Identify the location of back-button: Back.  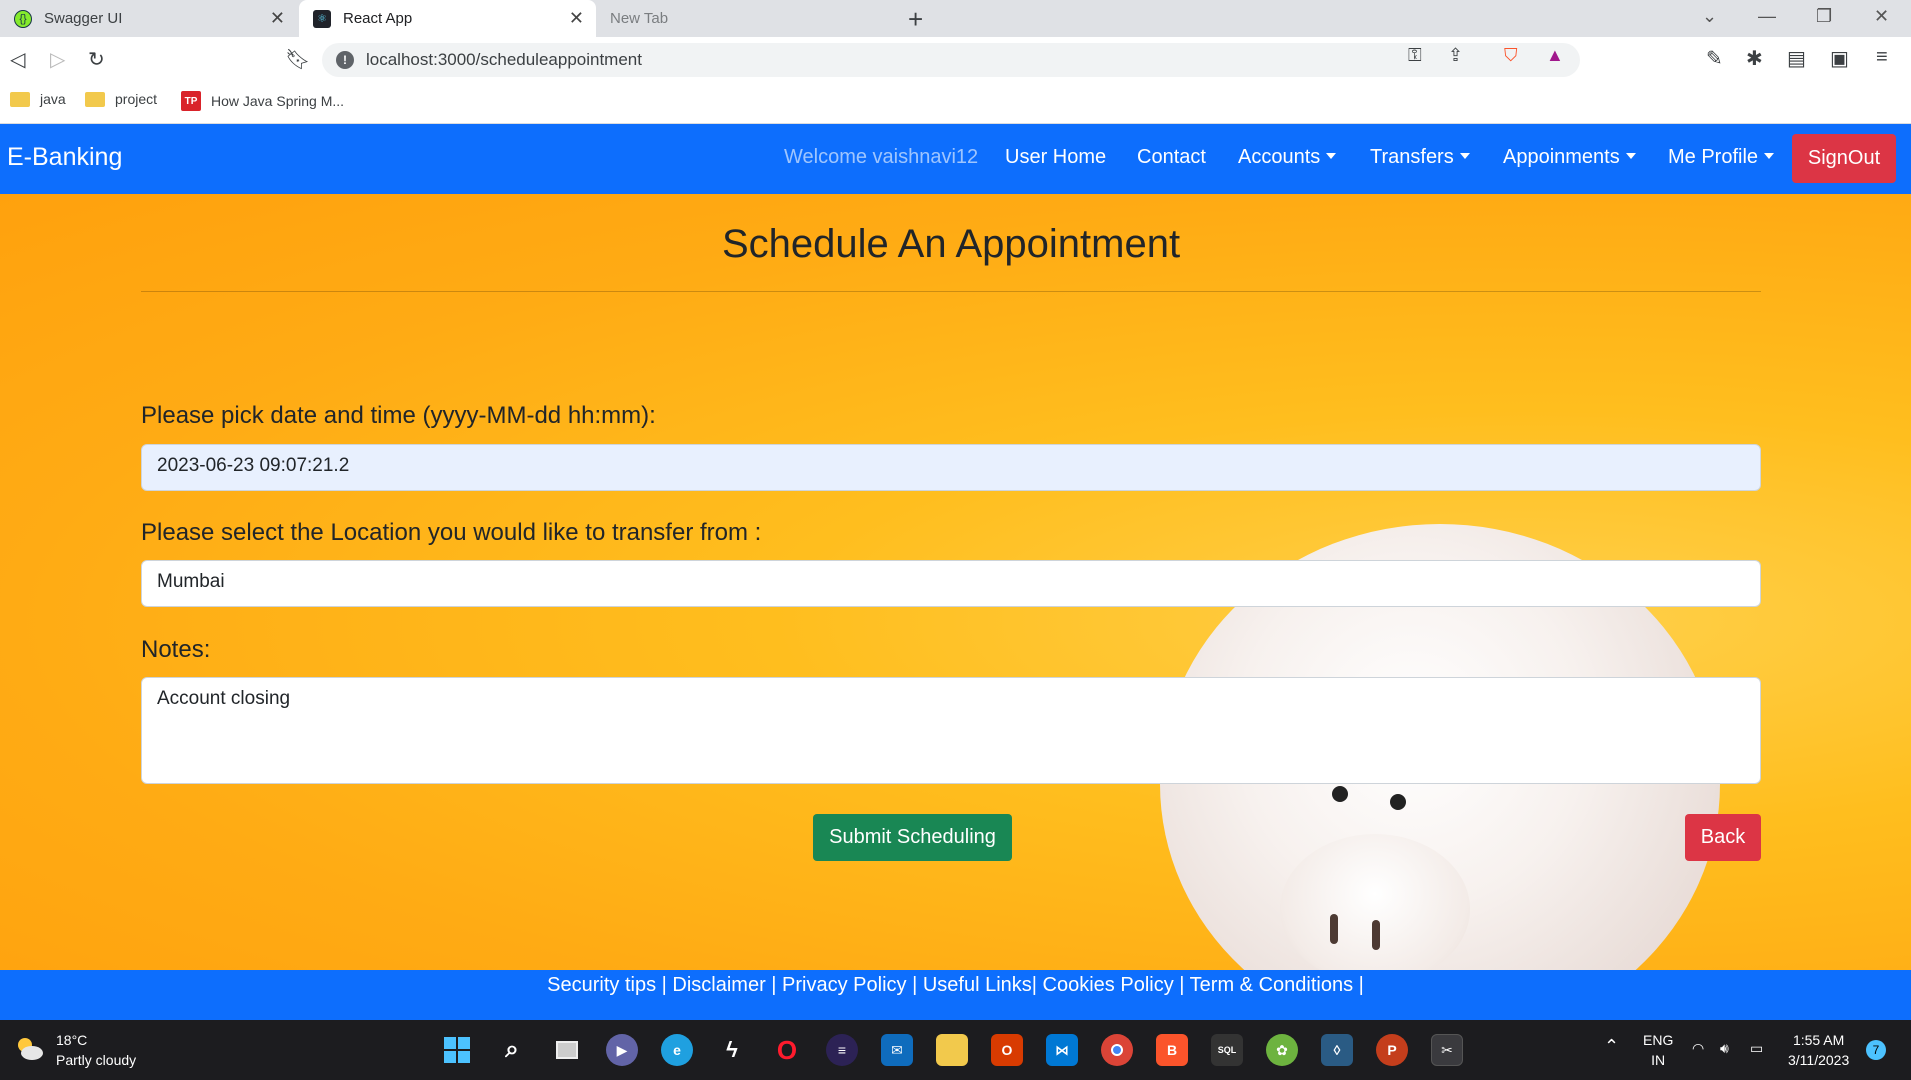
(1723, 837).